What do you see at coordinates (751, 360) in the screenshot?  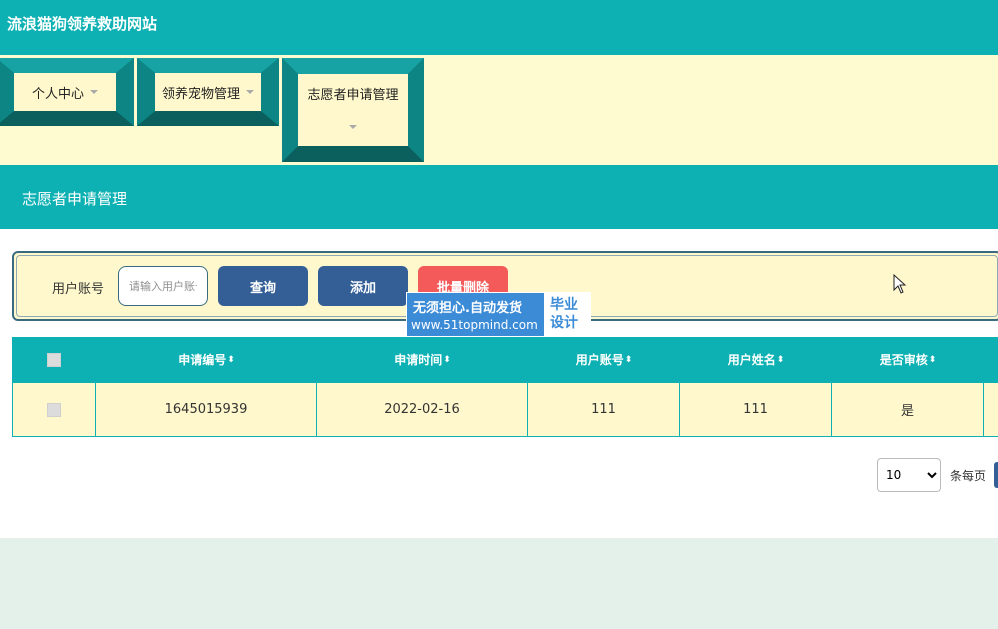 I see `column-header-name-label: 用户姓名` at bounding box center [751, 360].